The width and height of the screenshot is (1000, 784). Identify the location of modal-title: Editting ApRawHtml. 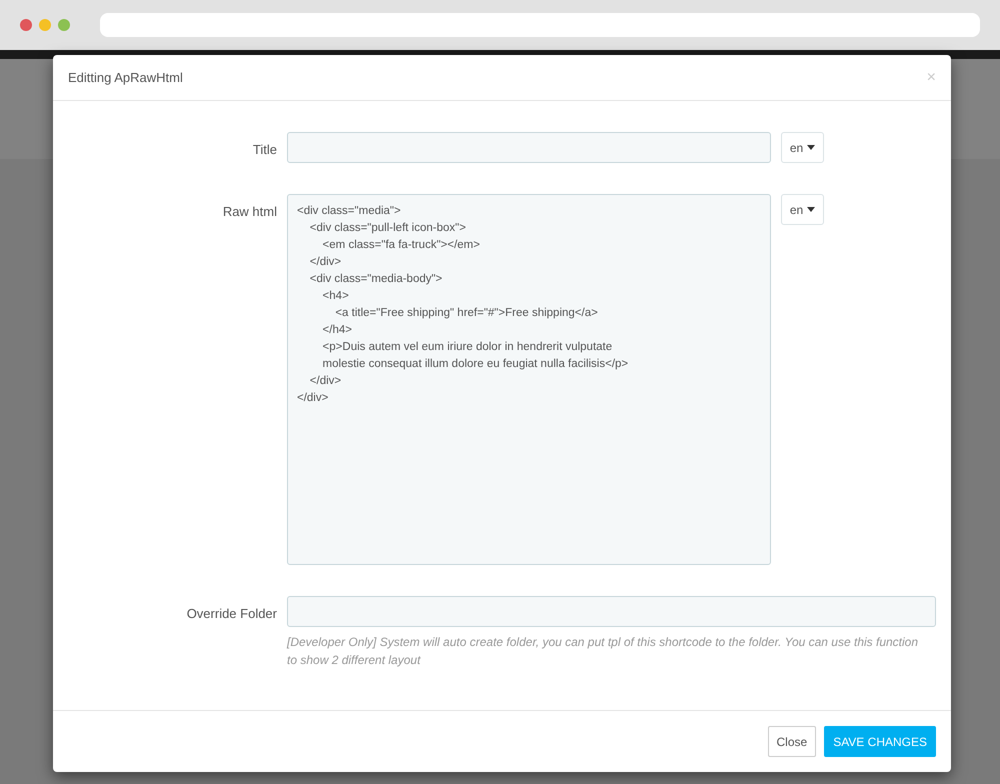
(125, 77).